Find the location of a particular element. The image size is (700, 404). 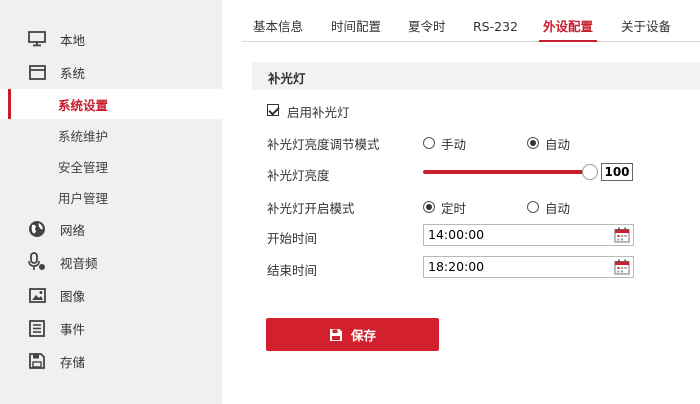

save-button: 保存 is located at coordinates (352, 334).